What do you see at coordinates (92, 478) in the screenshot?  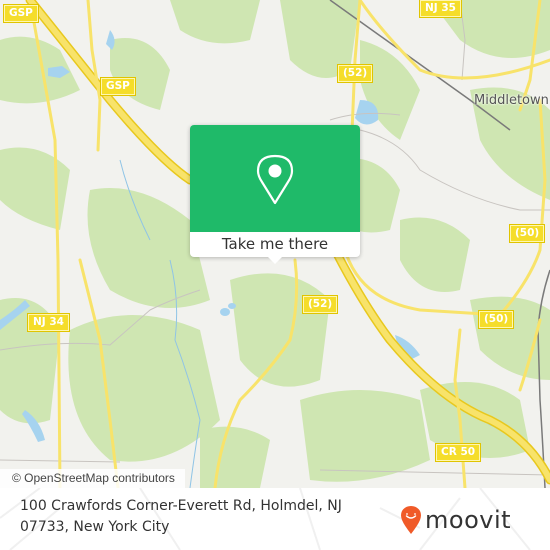 I see `osm-attribution: © OpenStreetMap contributors` at bounding box center [92, 478].